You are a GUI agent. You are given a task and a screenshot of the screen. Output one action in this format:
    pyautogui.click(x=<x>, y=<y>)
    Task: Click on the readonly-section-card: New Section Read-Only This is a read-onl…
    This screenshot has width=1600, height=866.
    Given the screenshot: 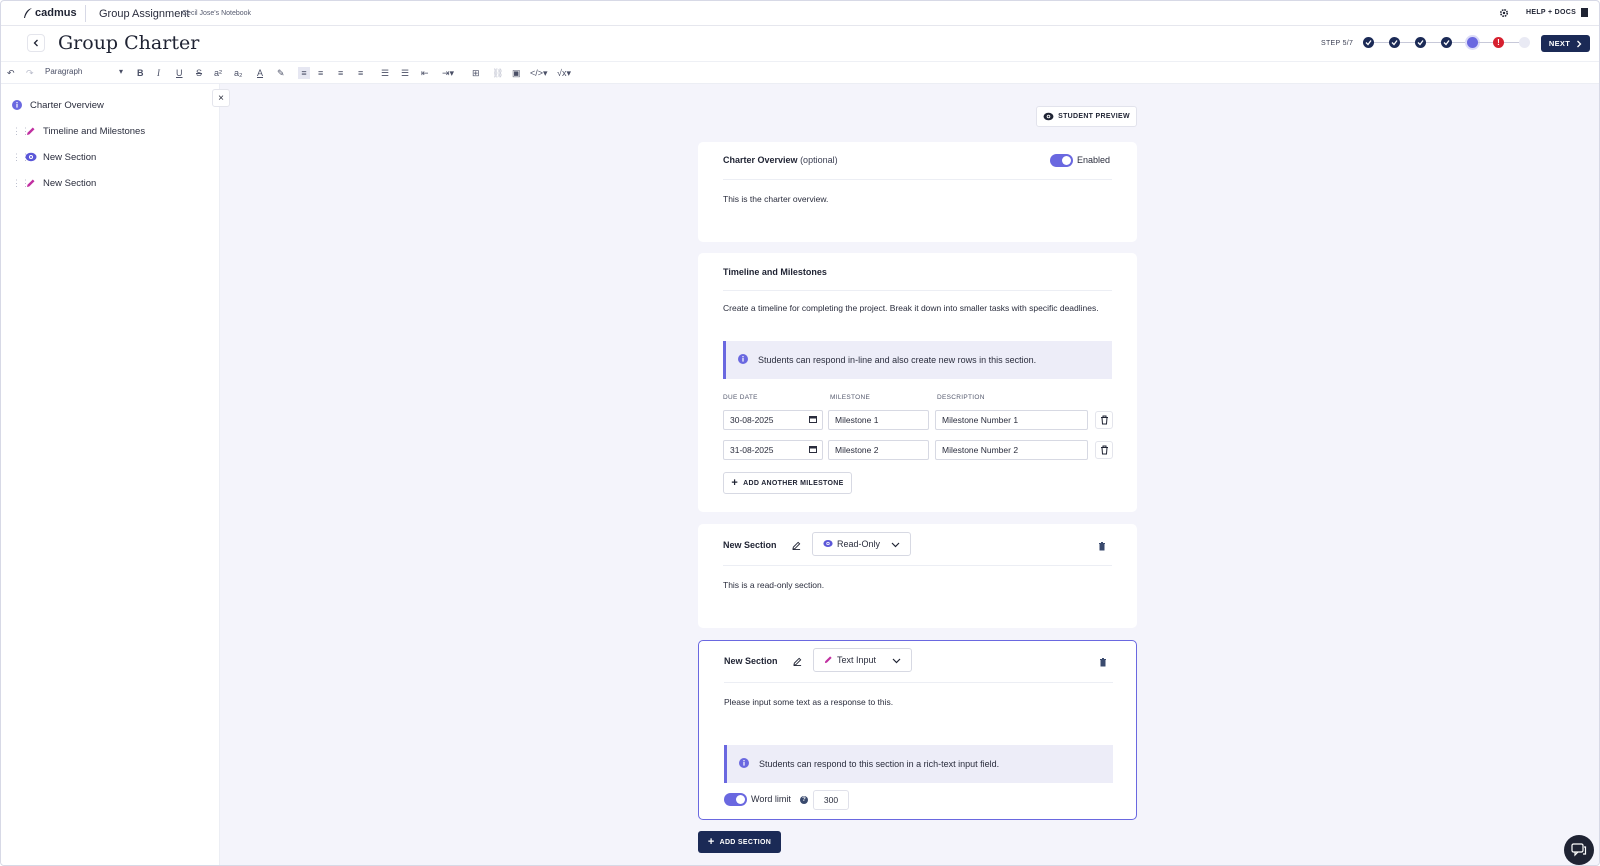 What is the action you would take?
    pyautogui.click(x=917, y=576)
    